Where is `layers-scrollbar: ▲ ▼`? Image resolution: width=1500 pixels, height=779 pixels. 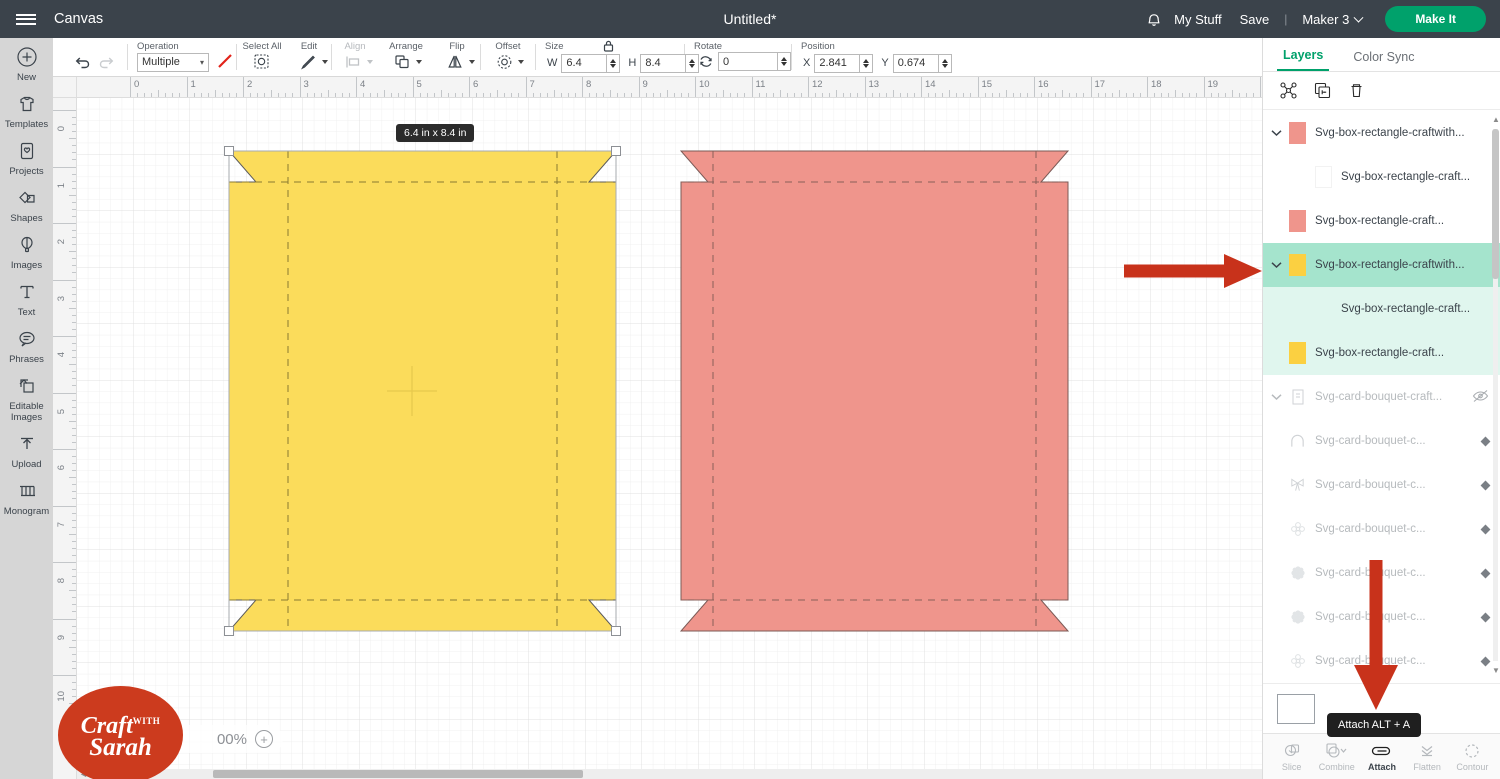
layers-scrollbar: ▲ ▼ is located at coordinates (1496, 395).